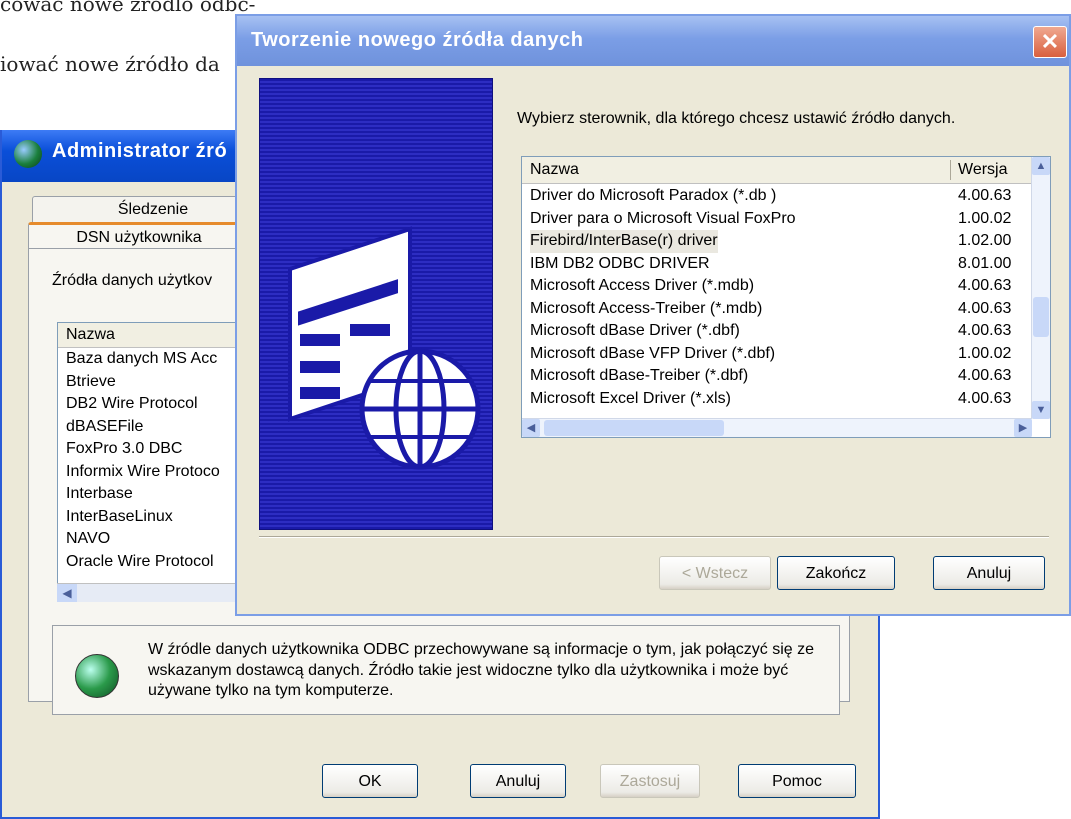 This screenshot has width=1071, height=819. Describe the element at coordinates (1041, 166) in the screenshot. I see `scroll-up-icon: ▲` at that location.